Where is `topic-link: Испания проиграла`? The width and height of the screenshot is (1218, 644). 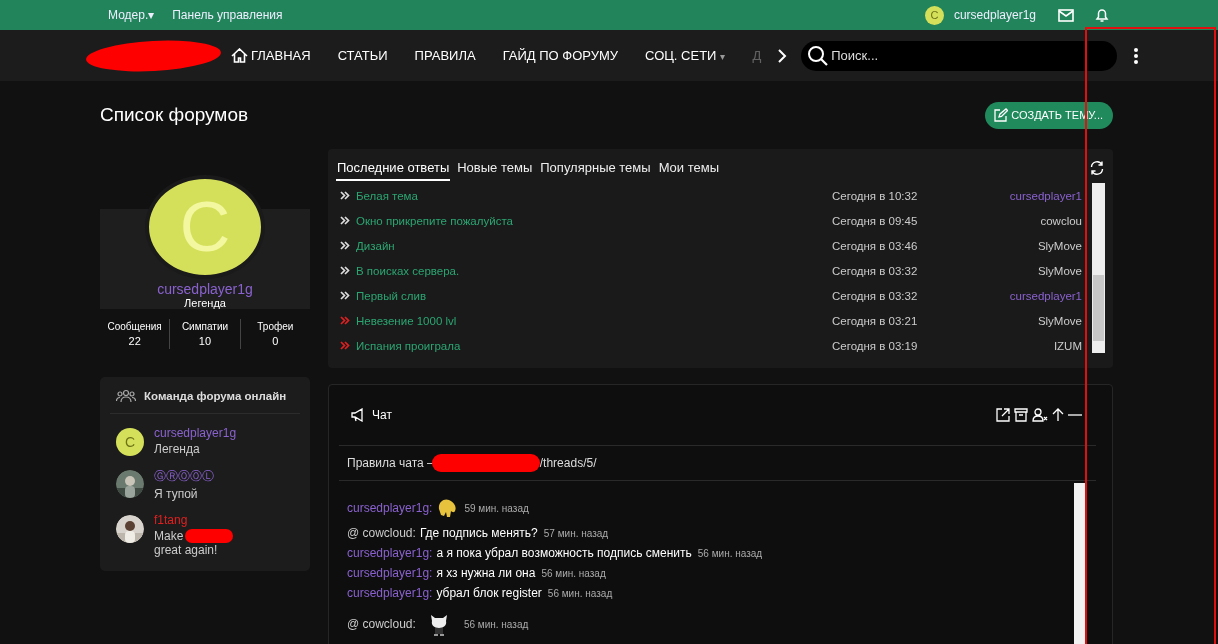
topic-link: Испания проиграла is located at coordinates (594, 345).